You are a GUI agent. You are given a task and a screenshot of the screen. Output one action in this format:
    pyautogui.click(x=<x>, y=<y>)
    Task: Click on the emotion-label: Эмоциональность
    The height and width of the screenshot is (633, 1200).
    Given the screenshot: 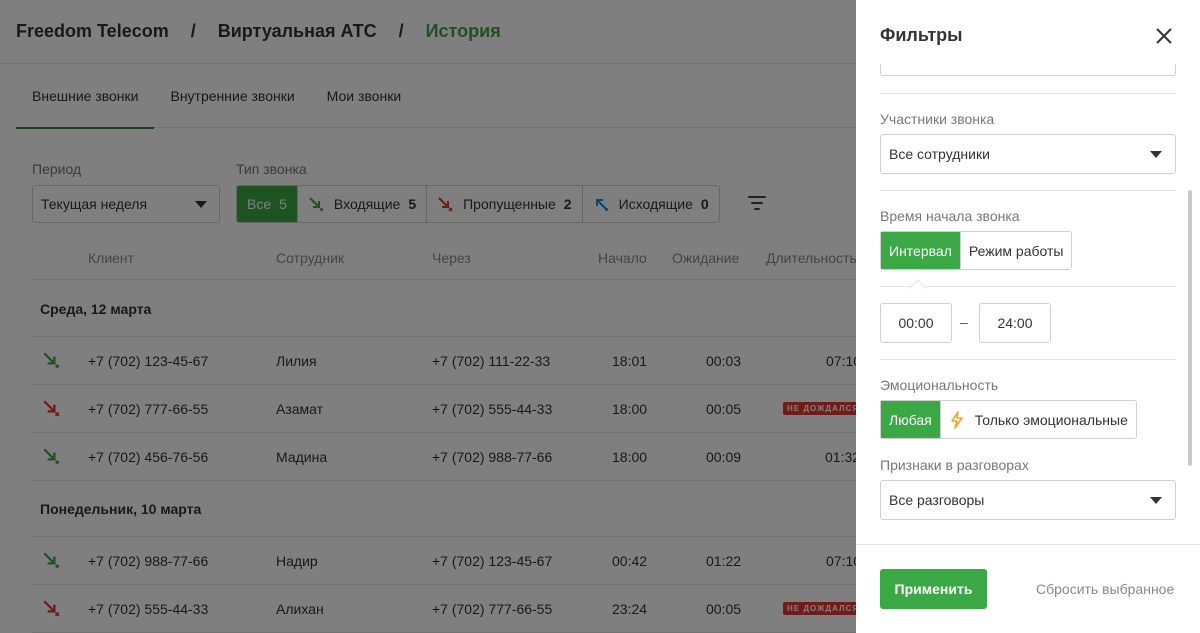 What is the action you would take?
    pyautogui.click(x=939, y=385)
    